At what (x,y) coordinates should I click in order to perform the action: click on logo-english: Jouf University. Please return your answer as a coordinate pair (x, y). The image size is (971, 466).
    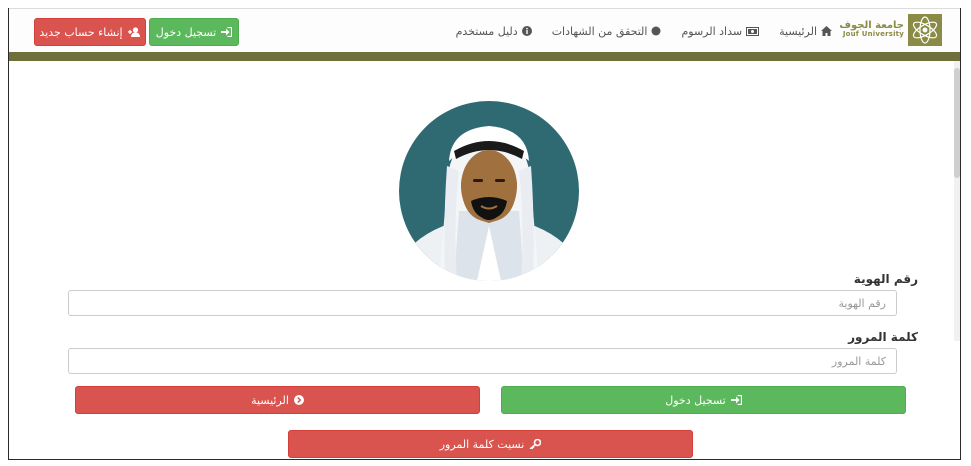
    Looking at the image, I should click on (873, 34).